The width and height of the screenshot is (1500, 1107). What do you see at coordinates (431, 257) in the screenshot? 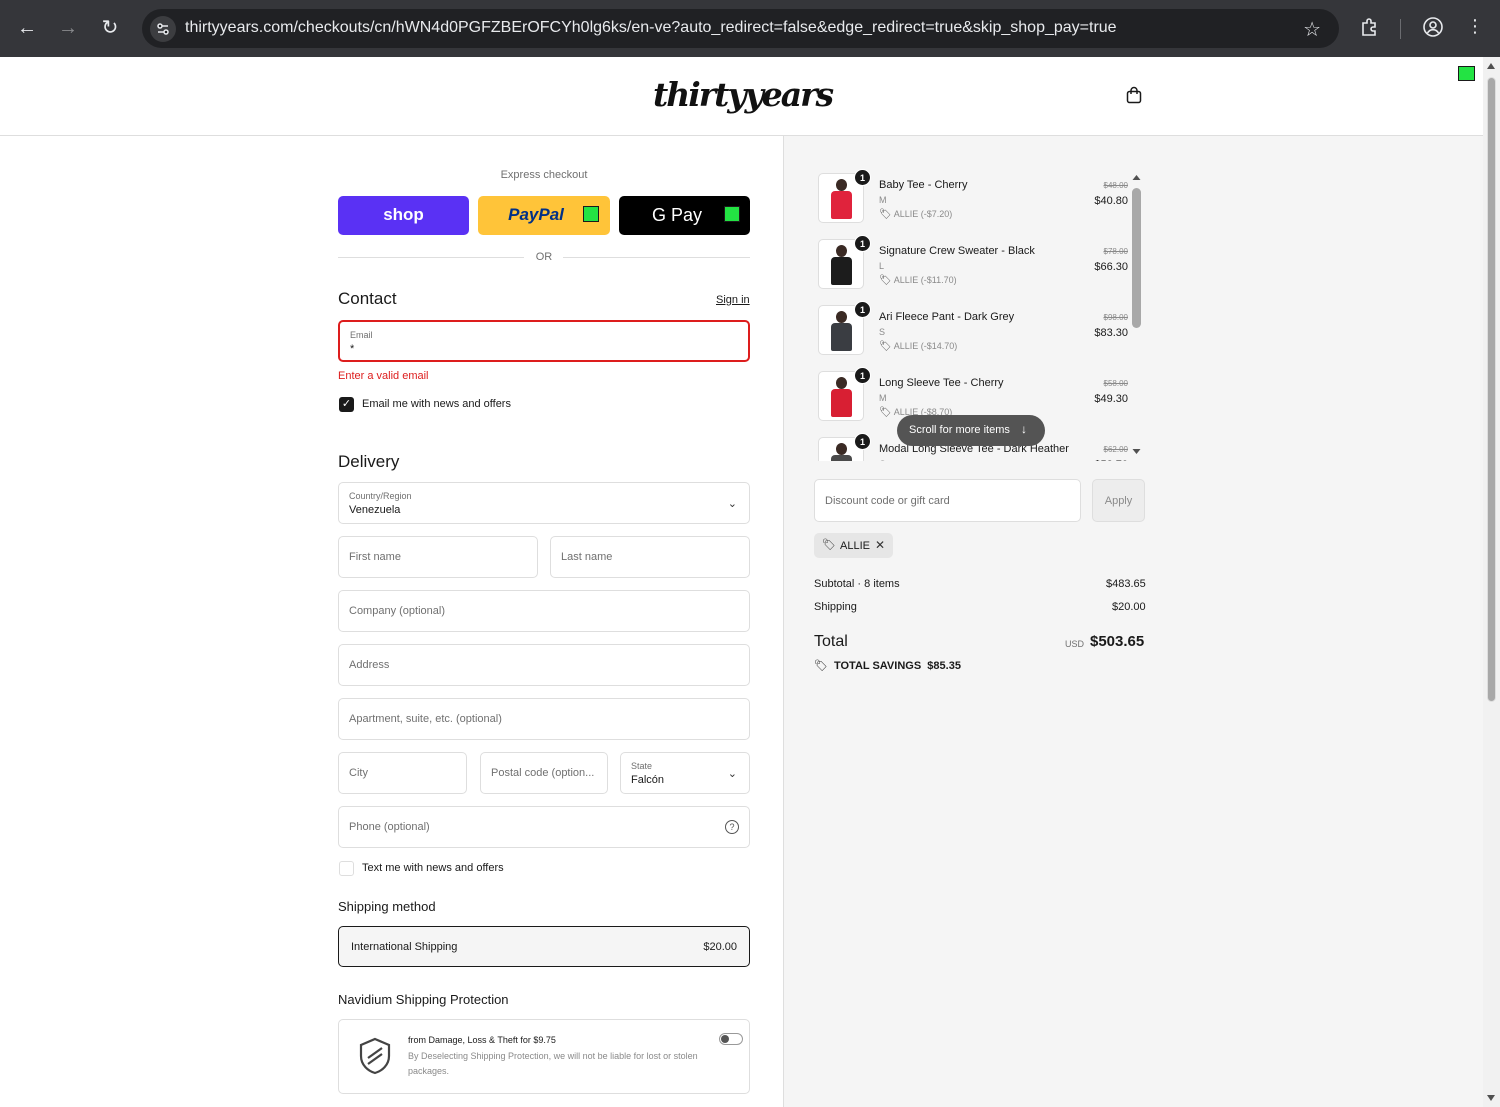
I see `divider-left` at bounding box center [431, 257].